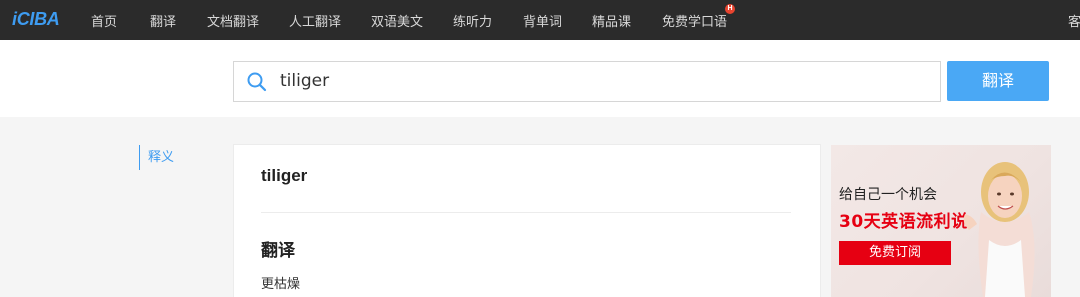 This screenshot has width=1080, height=297. I want to click on nav-overflow-item: 客, so click(1074, 20).